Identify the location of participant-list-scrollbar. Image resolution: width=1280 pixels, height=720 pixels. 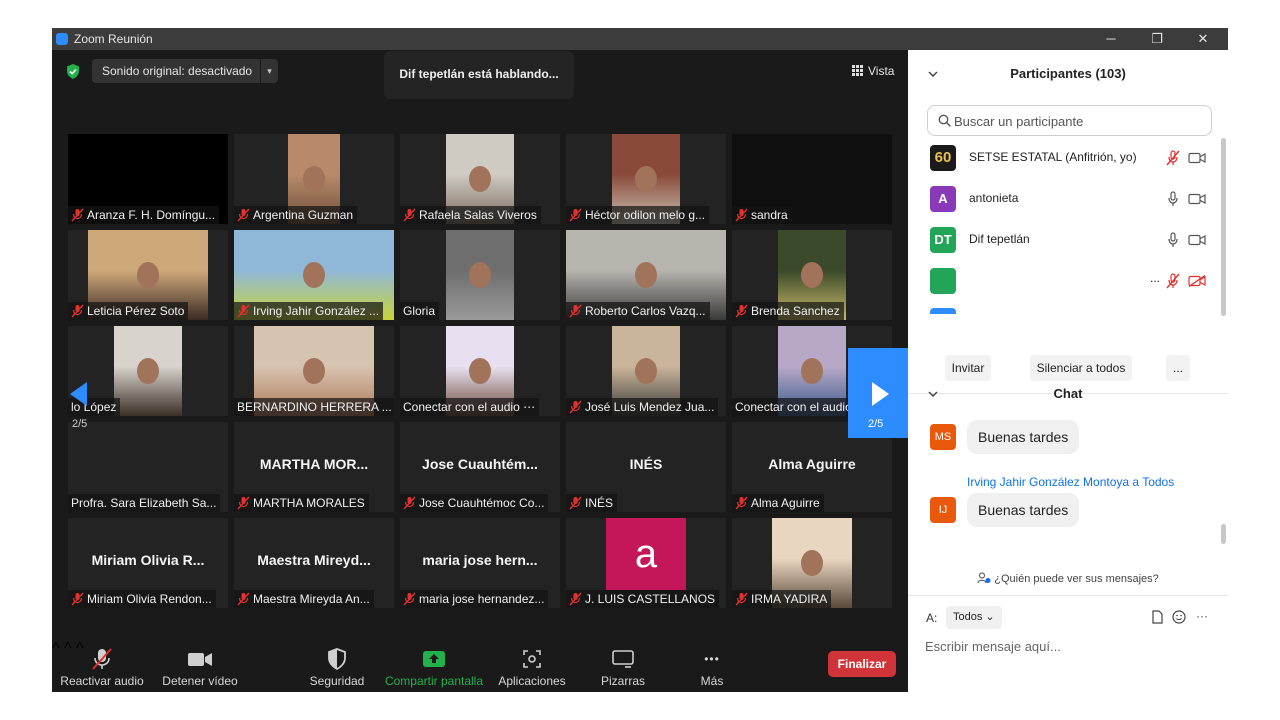
(1223, 227).